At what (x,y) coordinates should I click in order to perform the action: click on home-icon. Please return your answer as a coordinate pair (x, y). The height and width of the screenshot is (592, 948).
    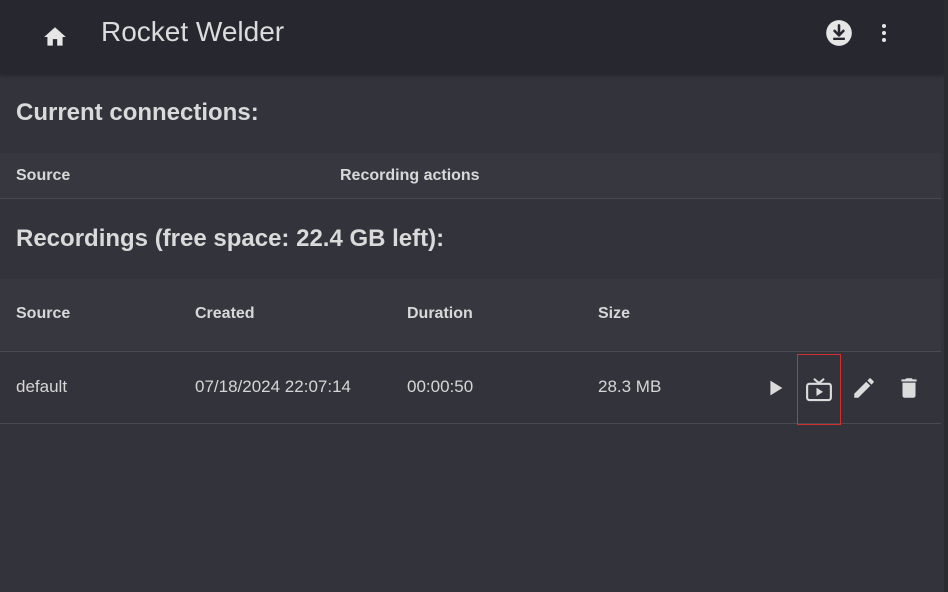
    Looking at the image, I should click on (55, 36).